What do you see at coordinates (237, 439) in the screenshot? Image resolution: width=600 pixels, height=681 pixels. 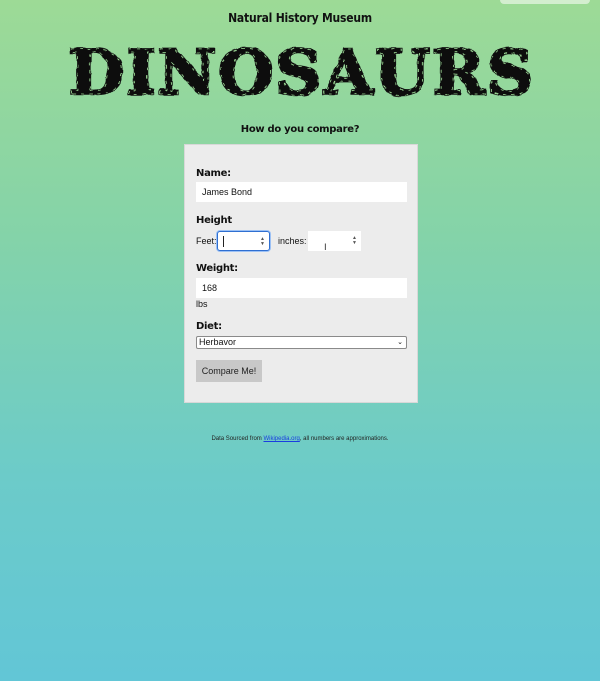 I see `footer-prefix: Data Sourced from` at bounding box center [237, 439].